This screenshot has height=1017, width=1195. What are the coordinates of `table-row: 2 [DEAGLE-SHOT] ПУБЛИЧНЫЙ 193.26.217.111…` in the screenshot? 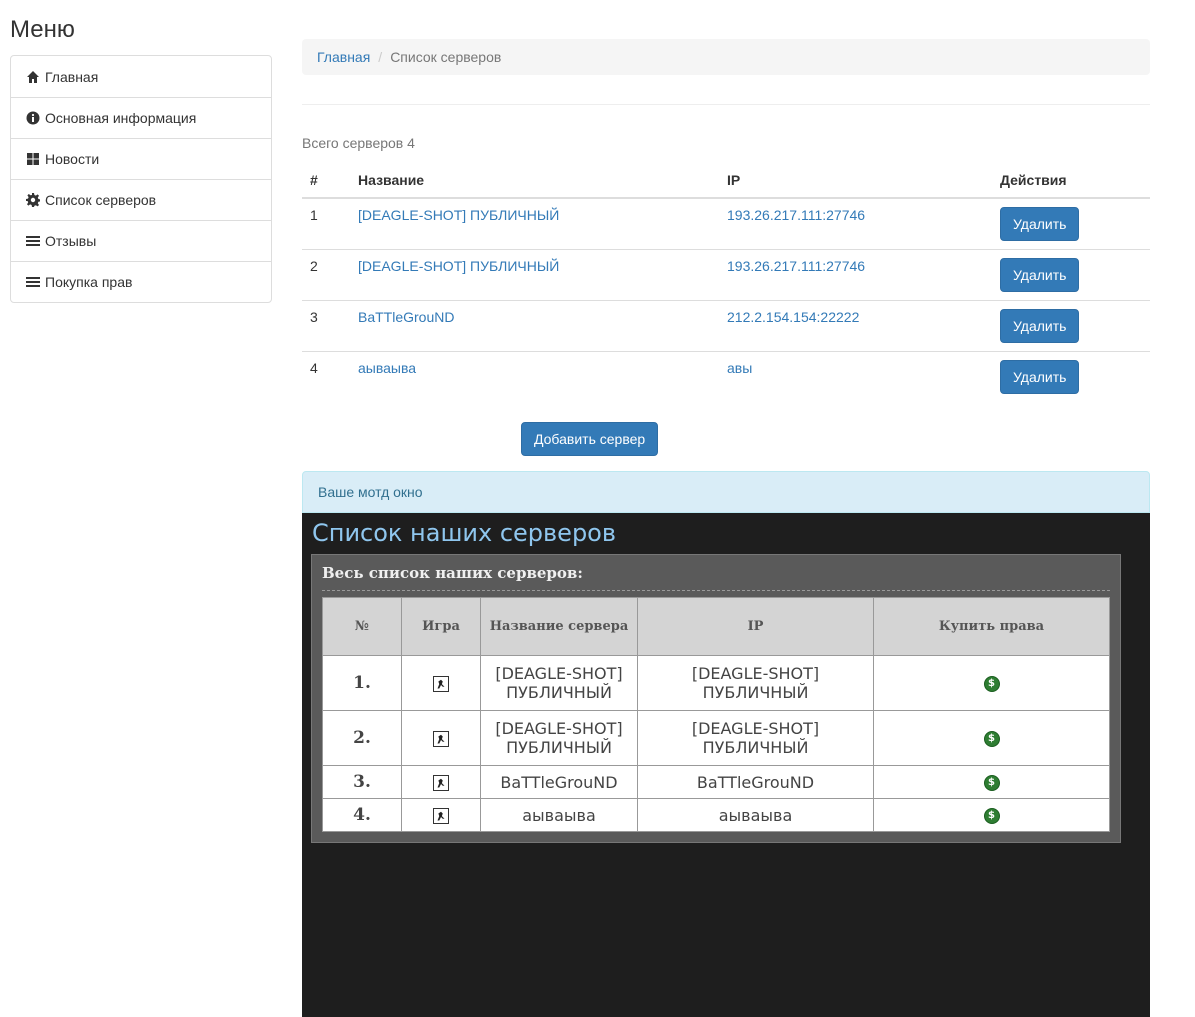 It's located at (726, 274).